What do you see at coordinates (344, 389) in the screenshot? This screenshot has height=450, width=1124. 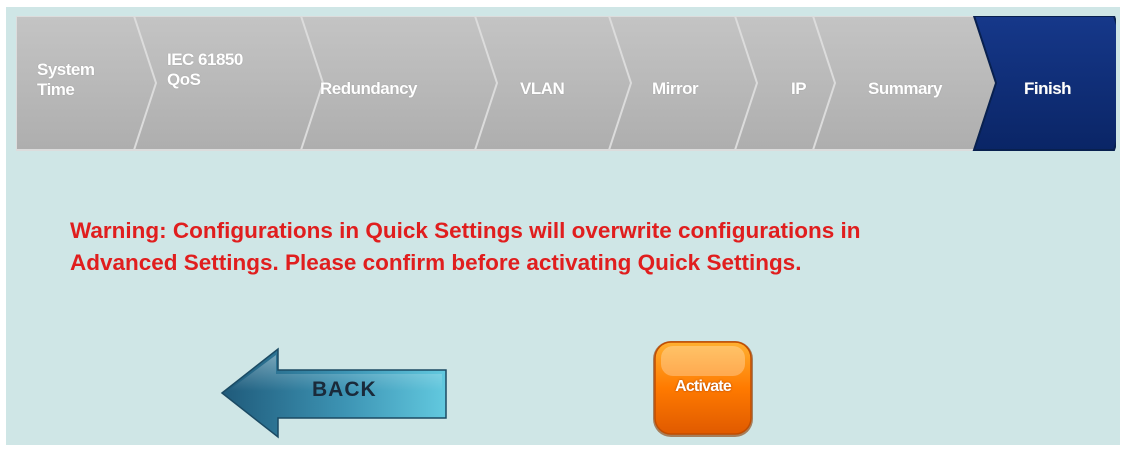 I see `back-button-label: BACK` at bounding box center [344, 389].